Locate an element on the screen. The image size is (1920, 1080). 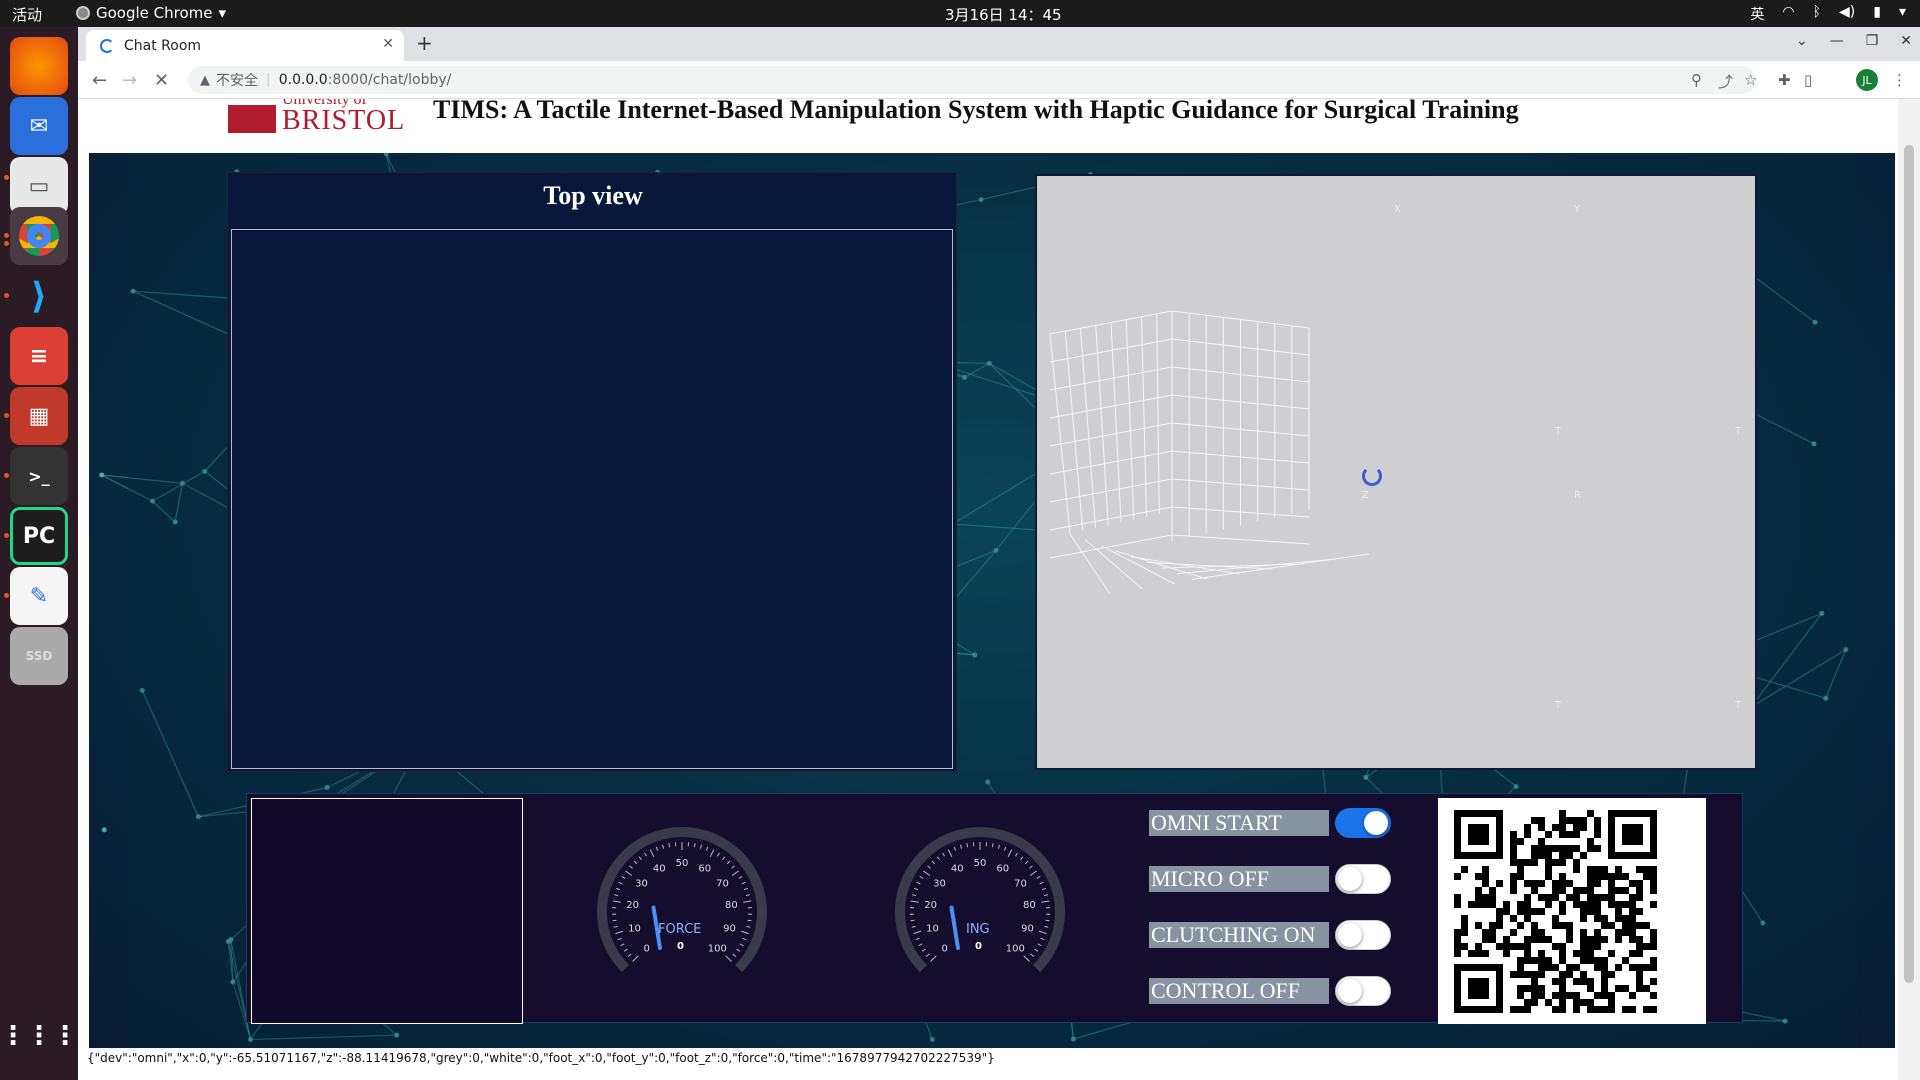
tab-chat-room: Chat Room ✕ is located at coordinates (245, 45).